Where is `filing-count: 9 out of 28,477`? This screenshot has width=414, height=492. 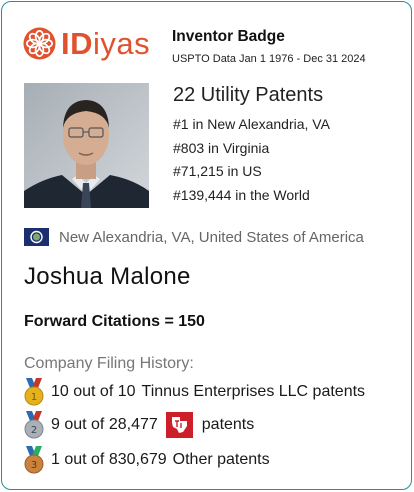 filing-count: 9 out of 28,477 is located at coordinates (104, 424).